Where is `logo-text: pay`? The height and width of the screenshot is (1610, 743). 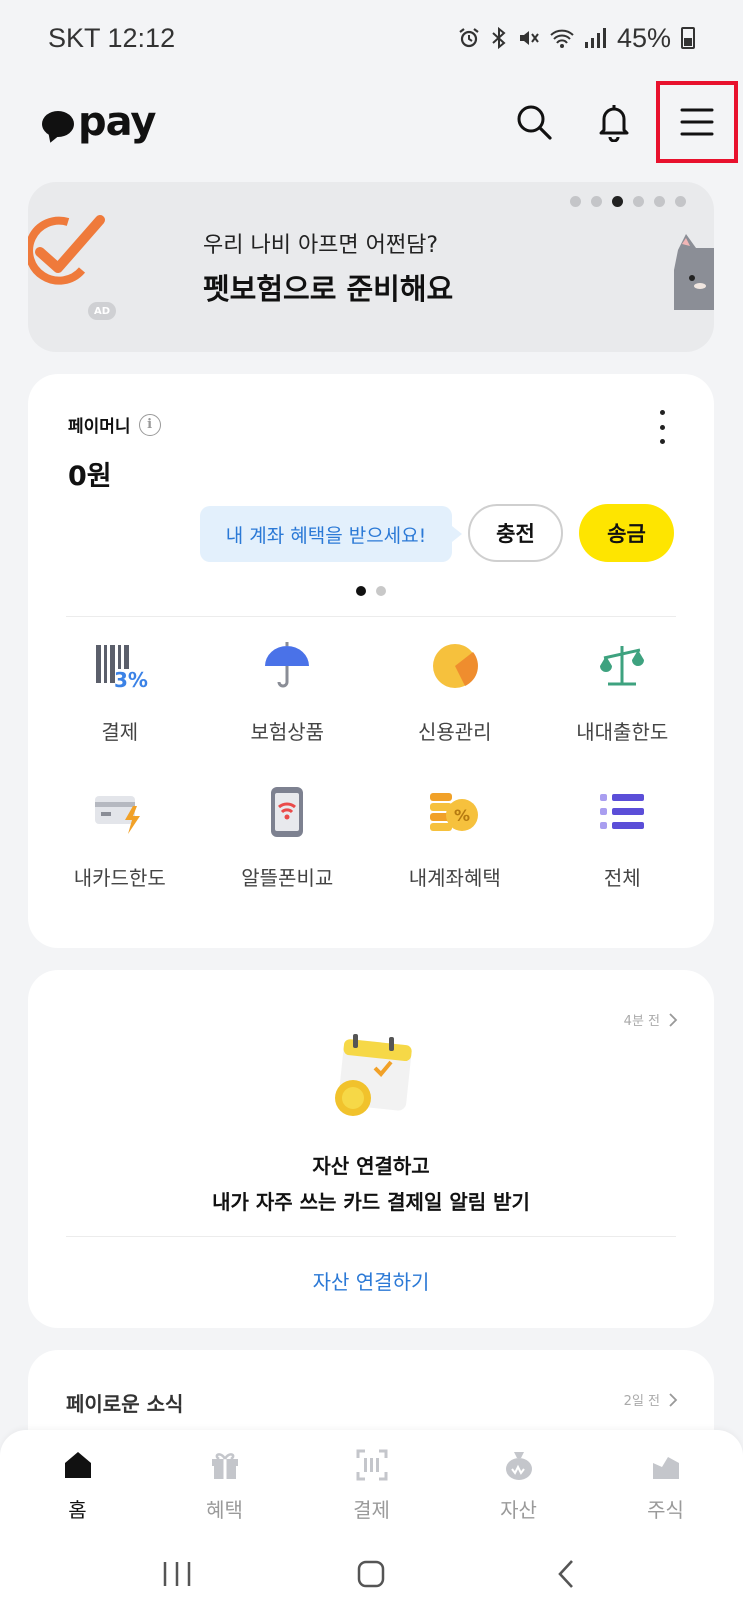
logo-text: pay is located at coordinates (117, 122).